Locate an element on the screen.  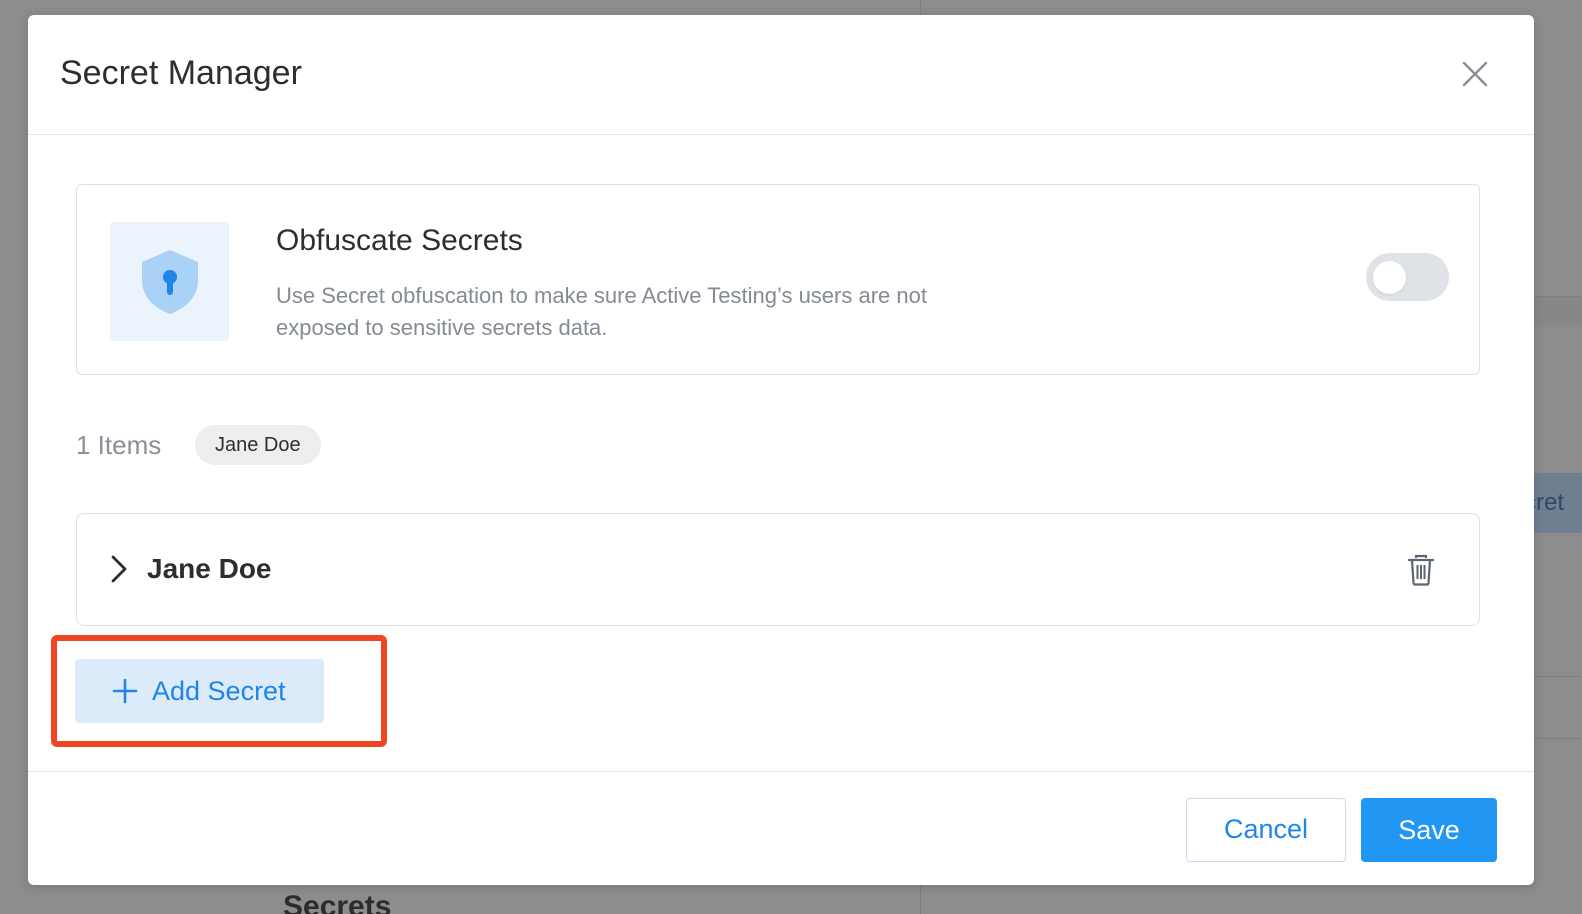
close-icon is located at coordinates (1475, 74).